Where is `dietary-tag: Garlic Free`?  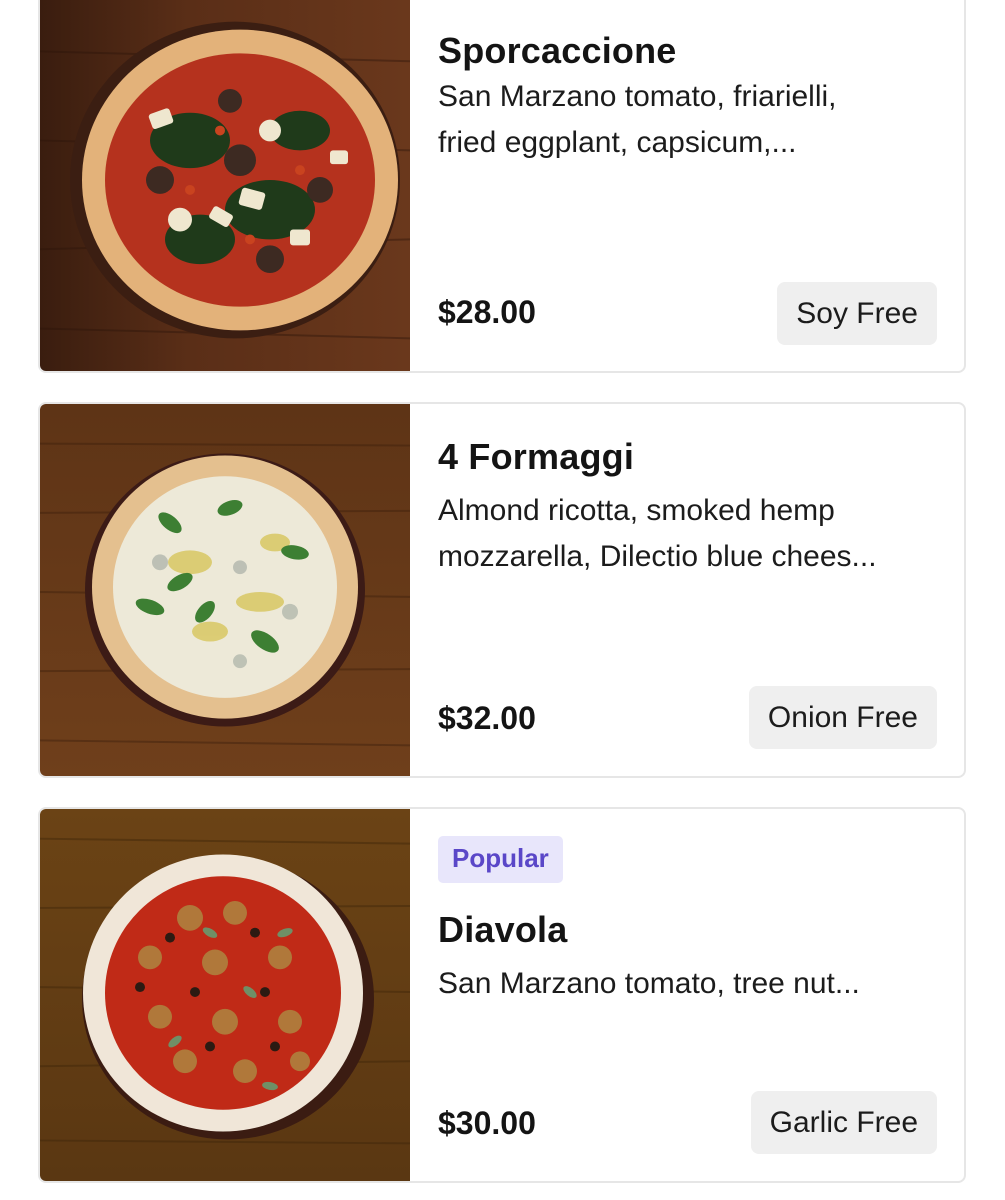 dietary-tag: Garlic Free is located at coordinates (843, 1122).